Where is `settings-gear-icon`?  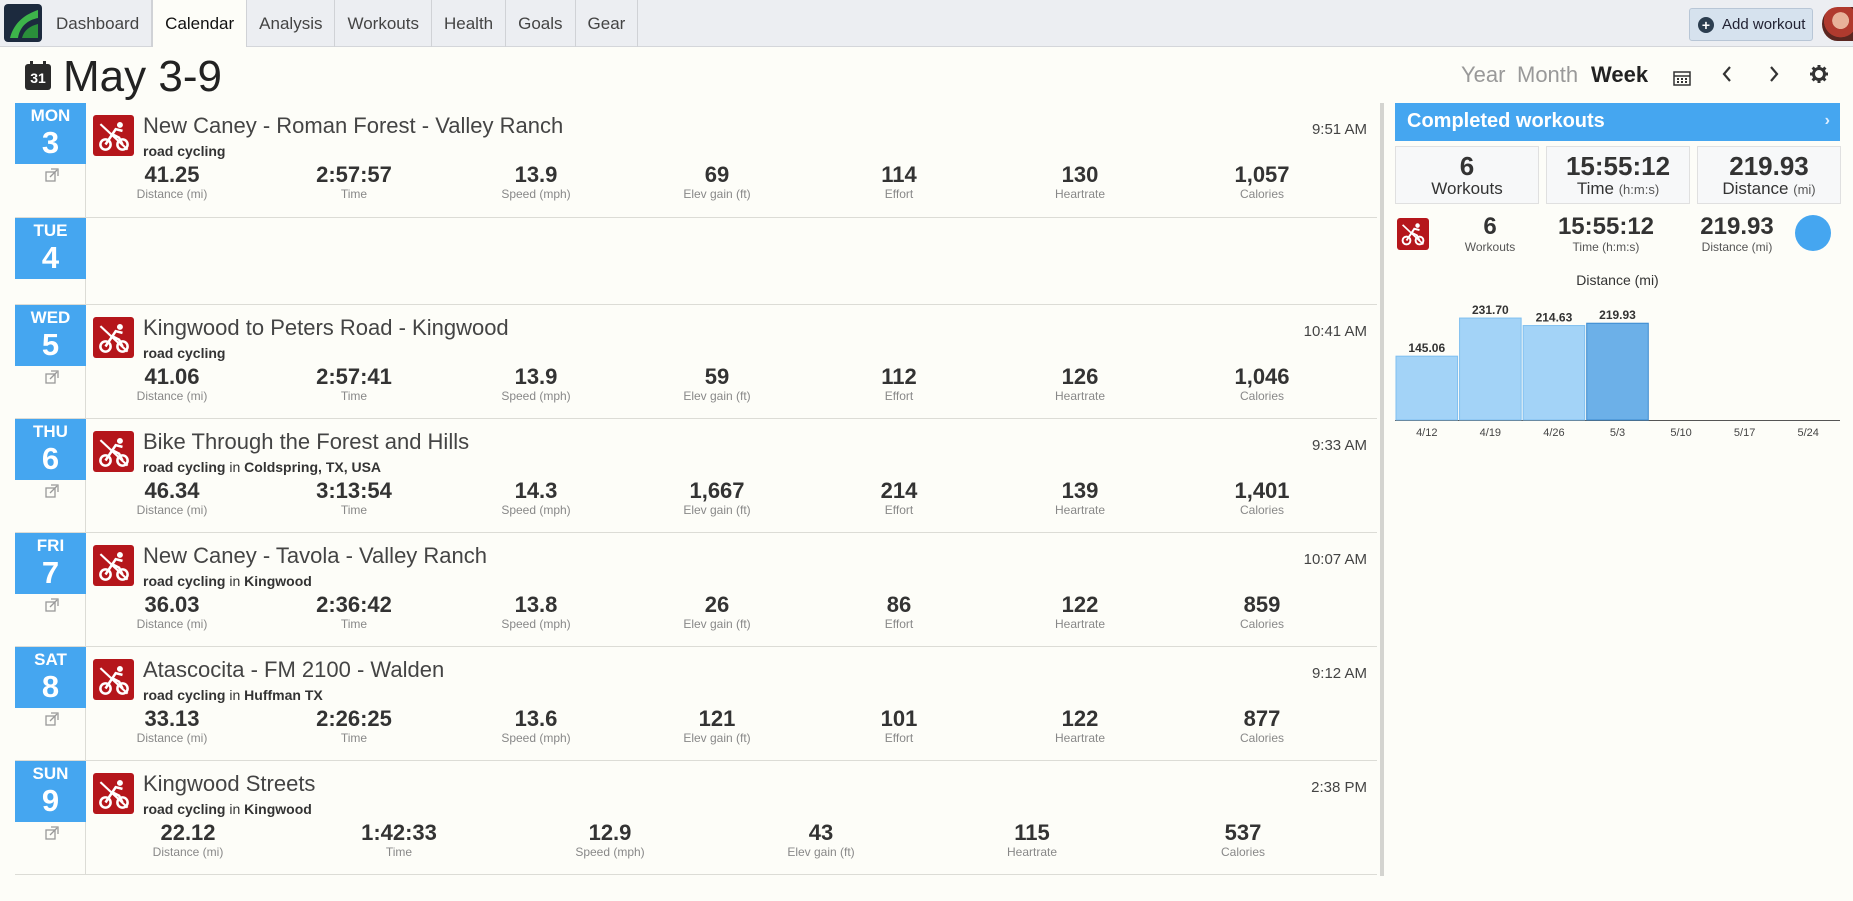
settings-gear-icon is located at coordinates (1819, 77).